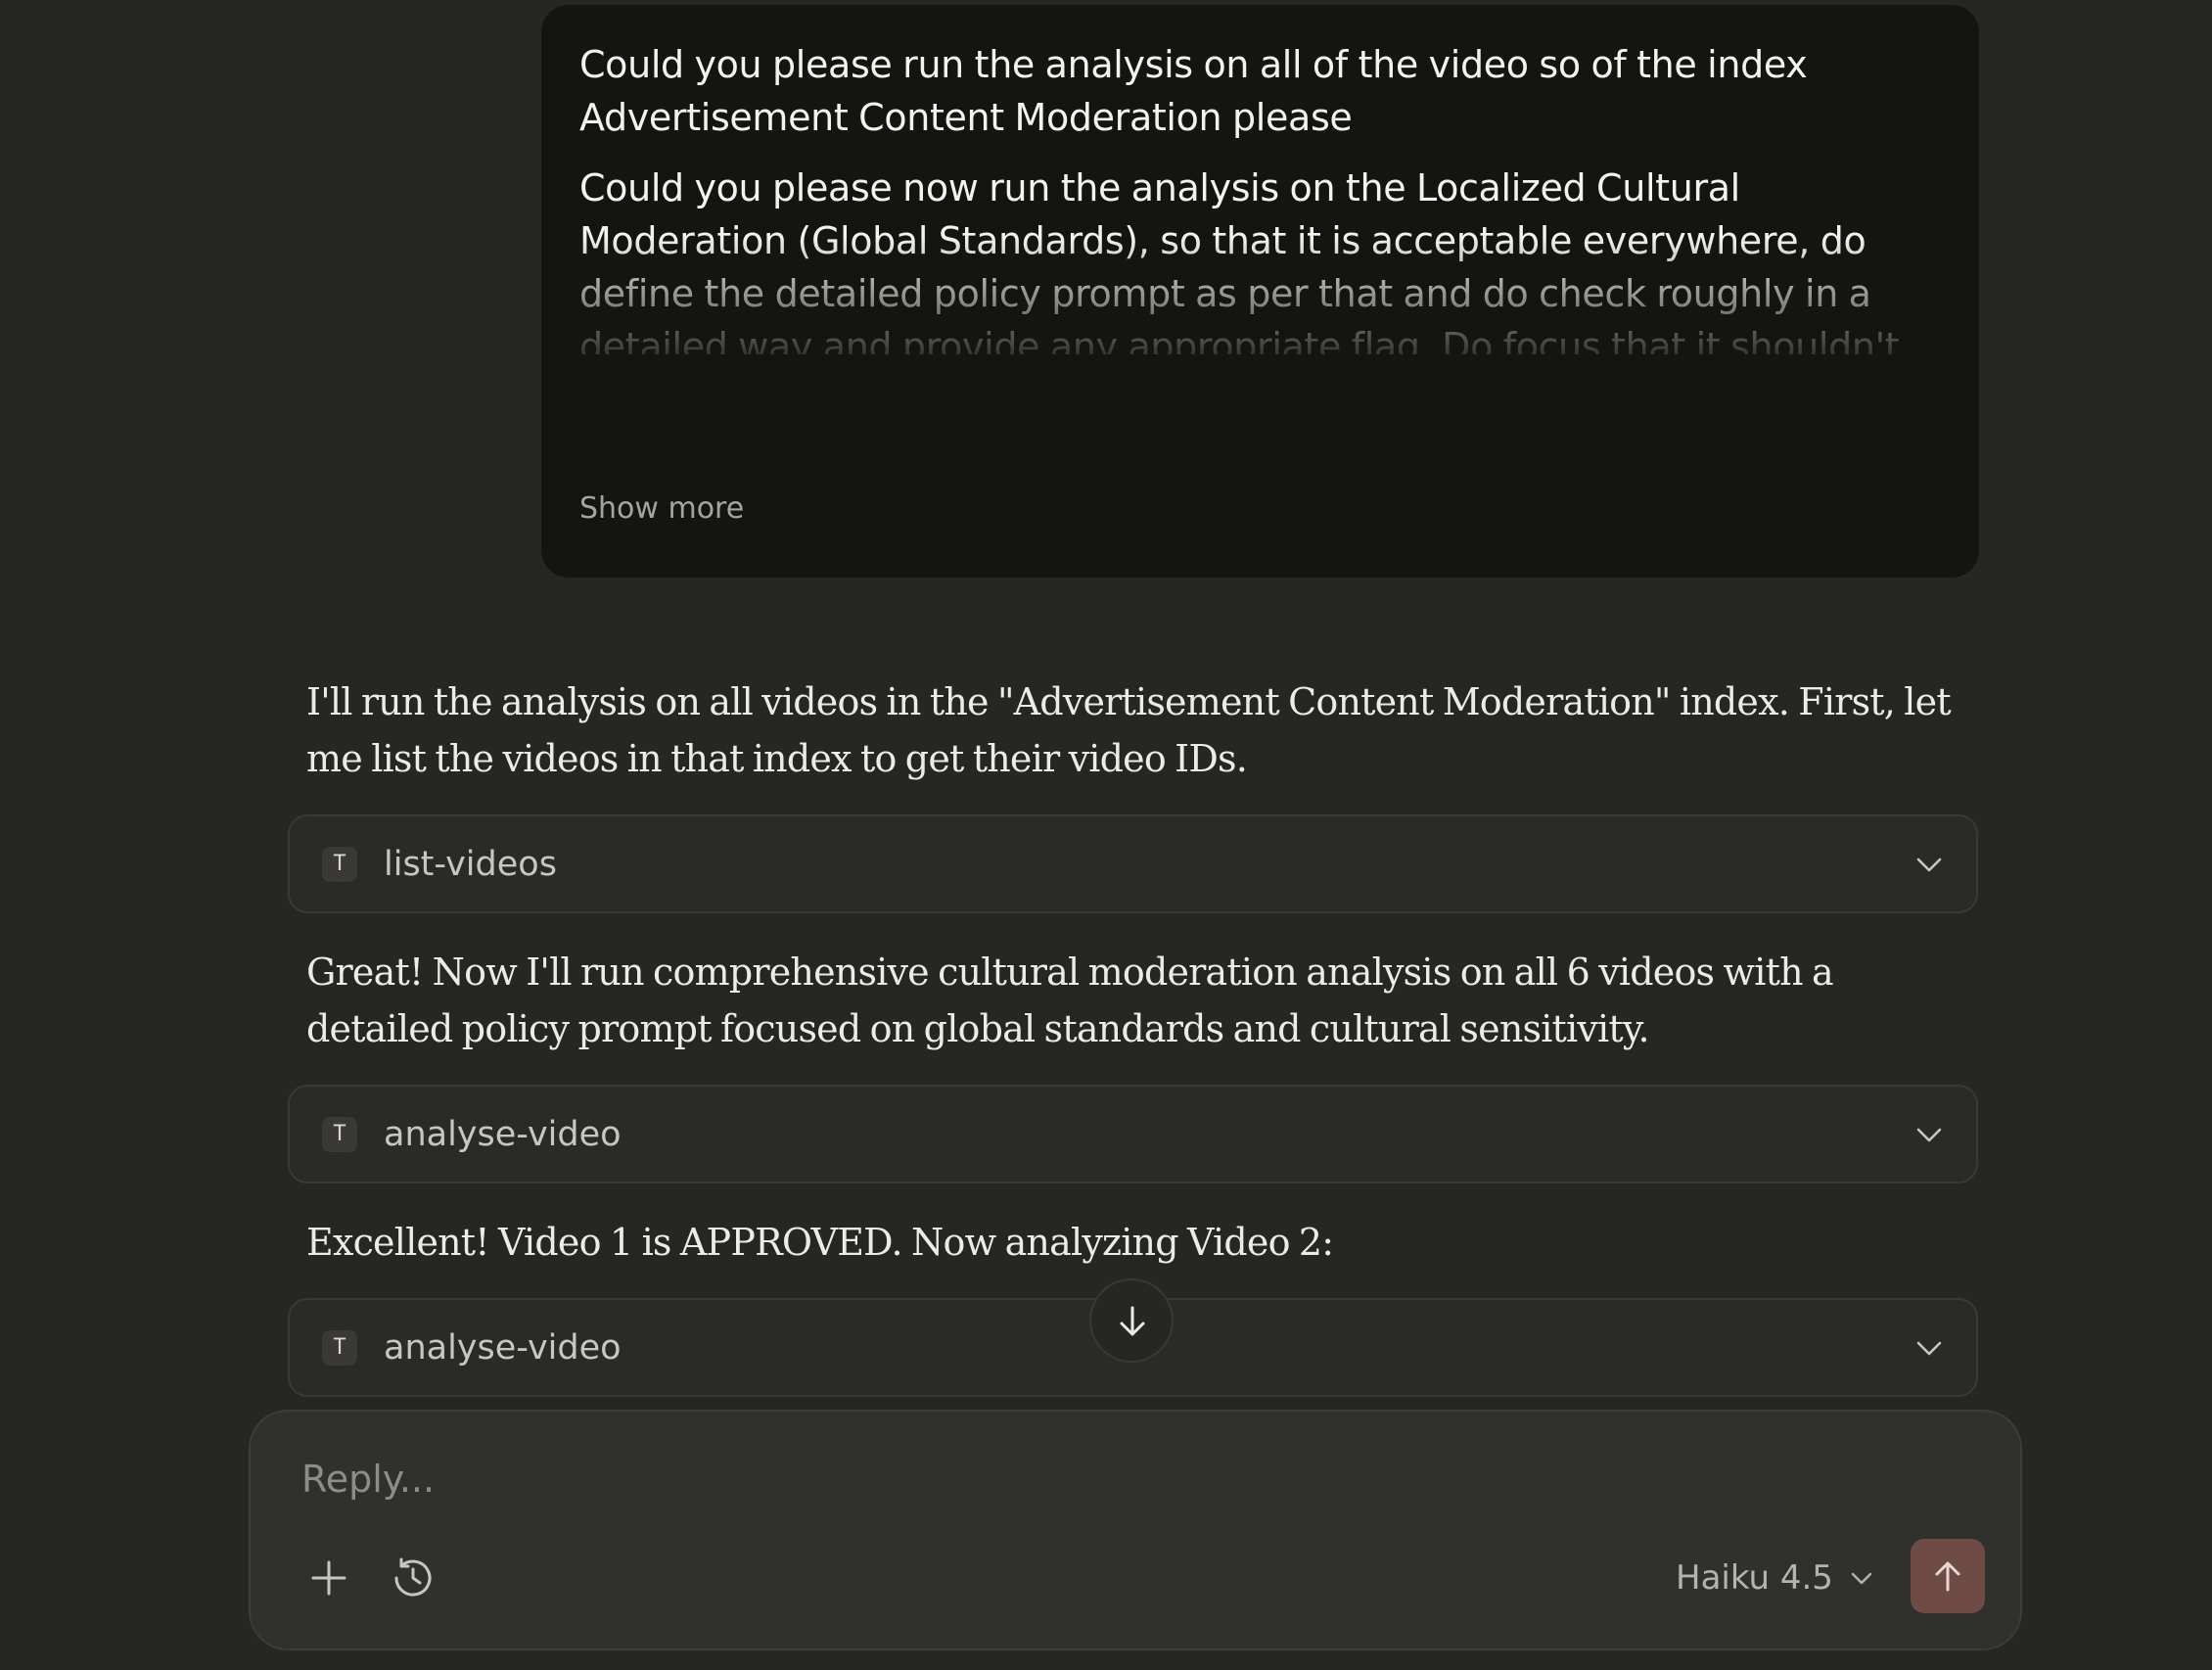 The height and width of the screenshot is (1670, 2212). Describe the element at coordinates (413, 1578) in the screenshot. I see `clock-history-icon` at that location.